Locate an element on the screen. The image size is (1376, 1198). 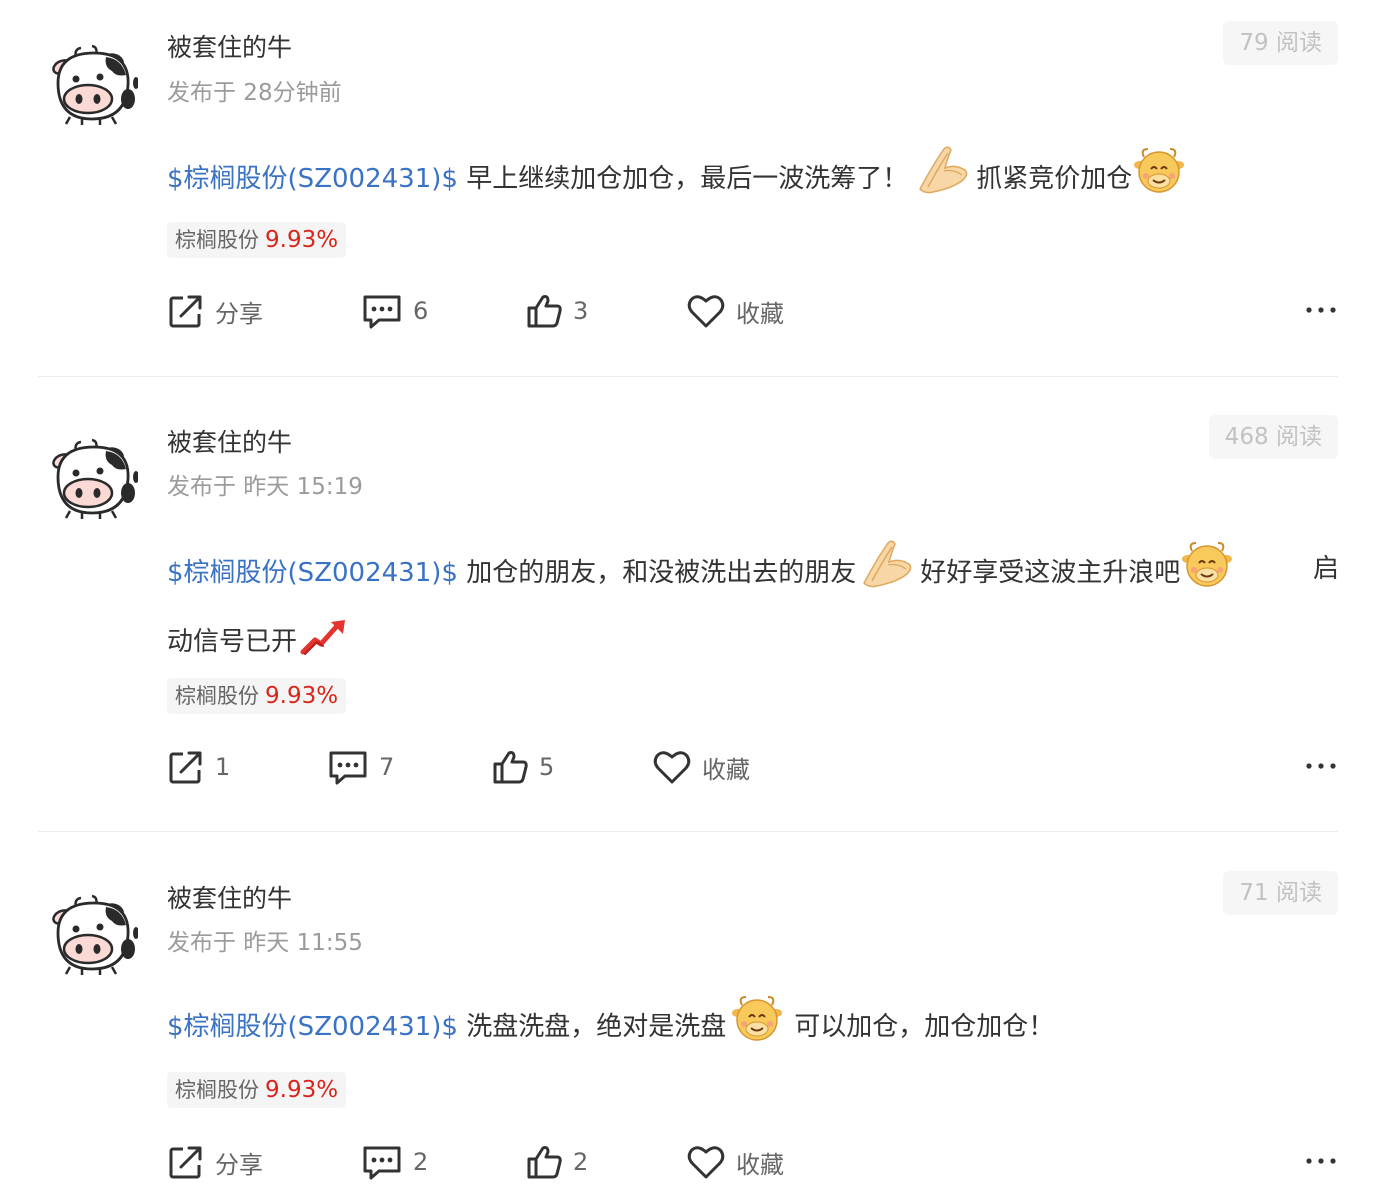
action-bar: 分享 6 3 收藏 is located at coordinates (752, 311).